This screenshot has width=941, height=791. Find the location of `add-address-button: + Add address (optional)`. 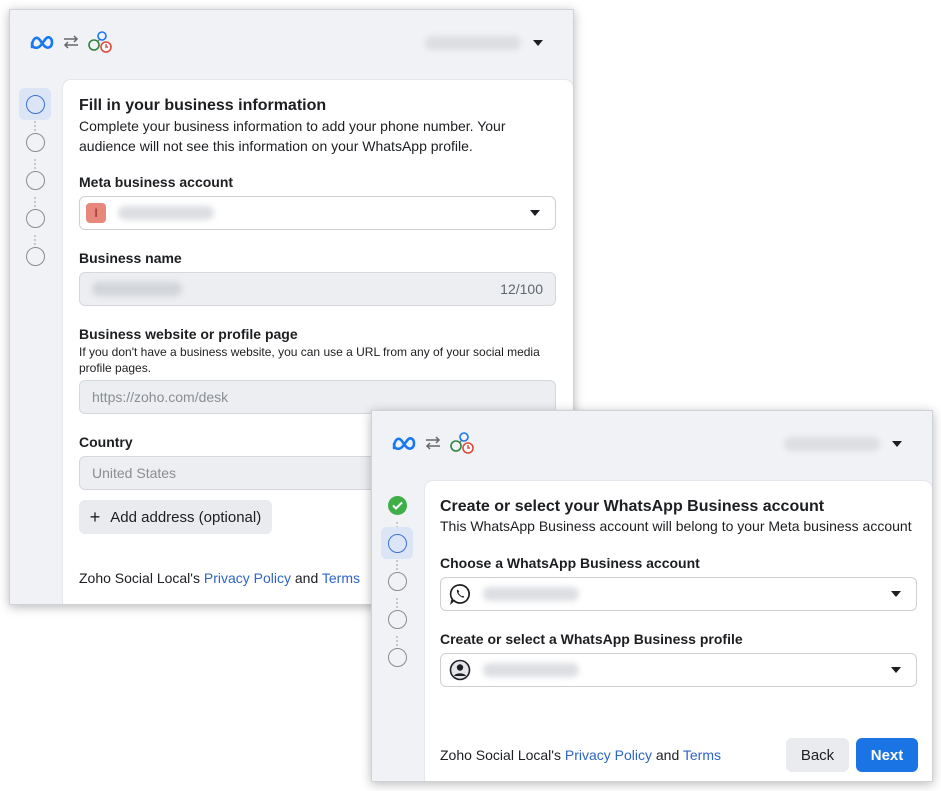

add-address-button: + Add address (optional) is located at coordinates (175, 517).